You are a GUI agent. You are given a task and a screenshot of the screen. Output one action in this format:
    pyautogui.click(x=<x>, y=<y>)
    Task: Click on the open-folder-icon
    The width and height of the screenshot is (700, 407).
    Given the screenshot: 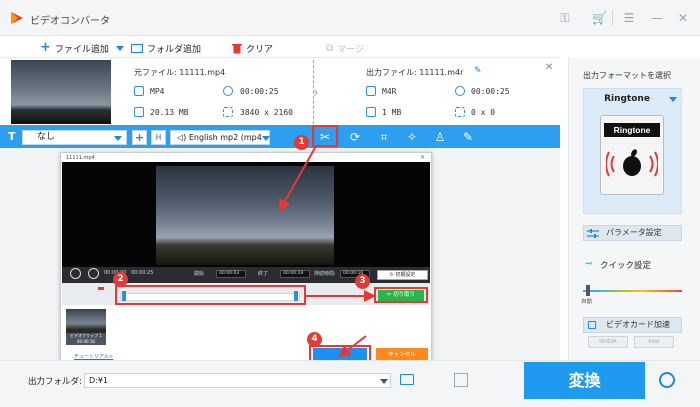 What is the action you would take?
    pyautogui.click(x=407, y=379)
    